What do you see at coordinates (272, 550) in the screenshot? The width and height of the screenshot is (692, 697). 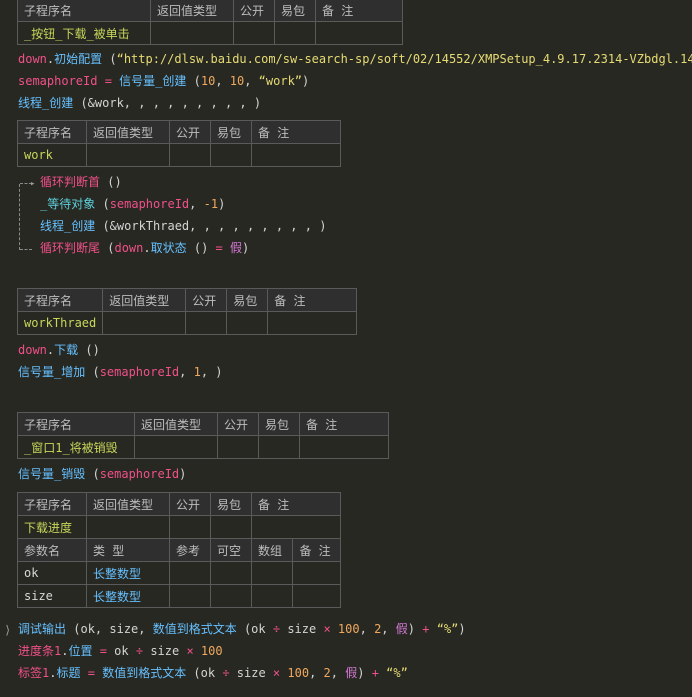 I see `col-param-array: 数组` at bounding box center [272, 550].